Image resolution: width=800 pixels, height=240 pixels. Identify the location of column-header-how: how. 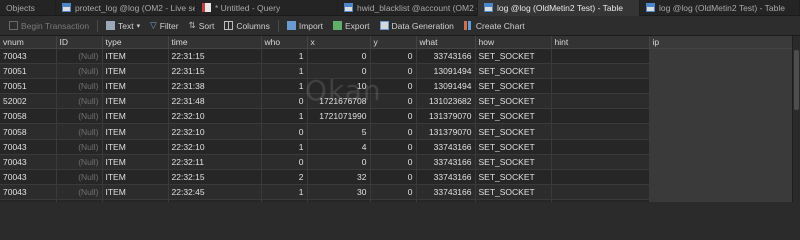
(513, 42).